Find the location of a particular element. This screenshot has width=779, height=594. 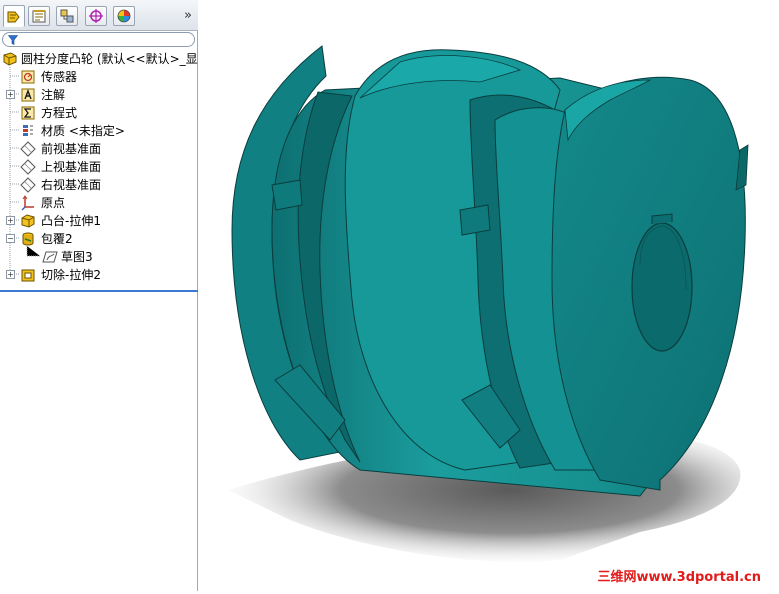

wrap-icon is located at coordinates (28, 239).